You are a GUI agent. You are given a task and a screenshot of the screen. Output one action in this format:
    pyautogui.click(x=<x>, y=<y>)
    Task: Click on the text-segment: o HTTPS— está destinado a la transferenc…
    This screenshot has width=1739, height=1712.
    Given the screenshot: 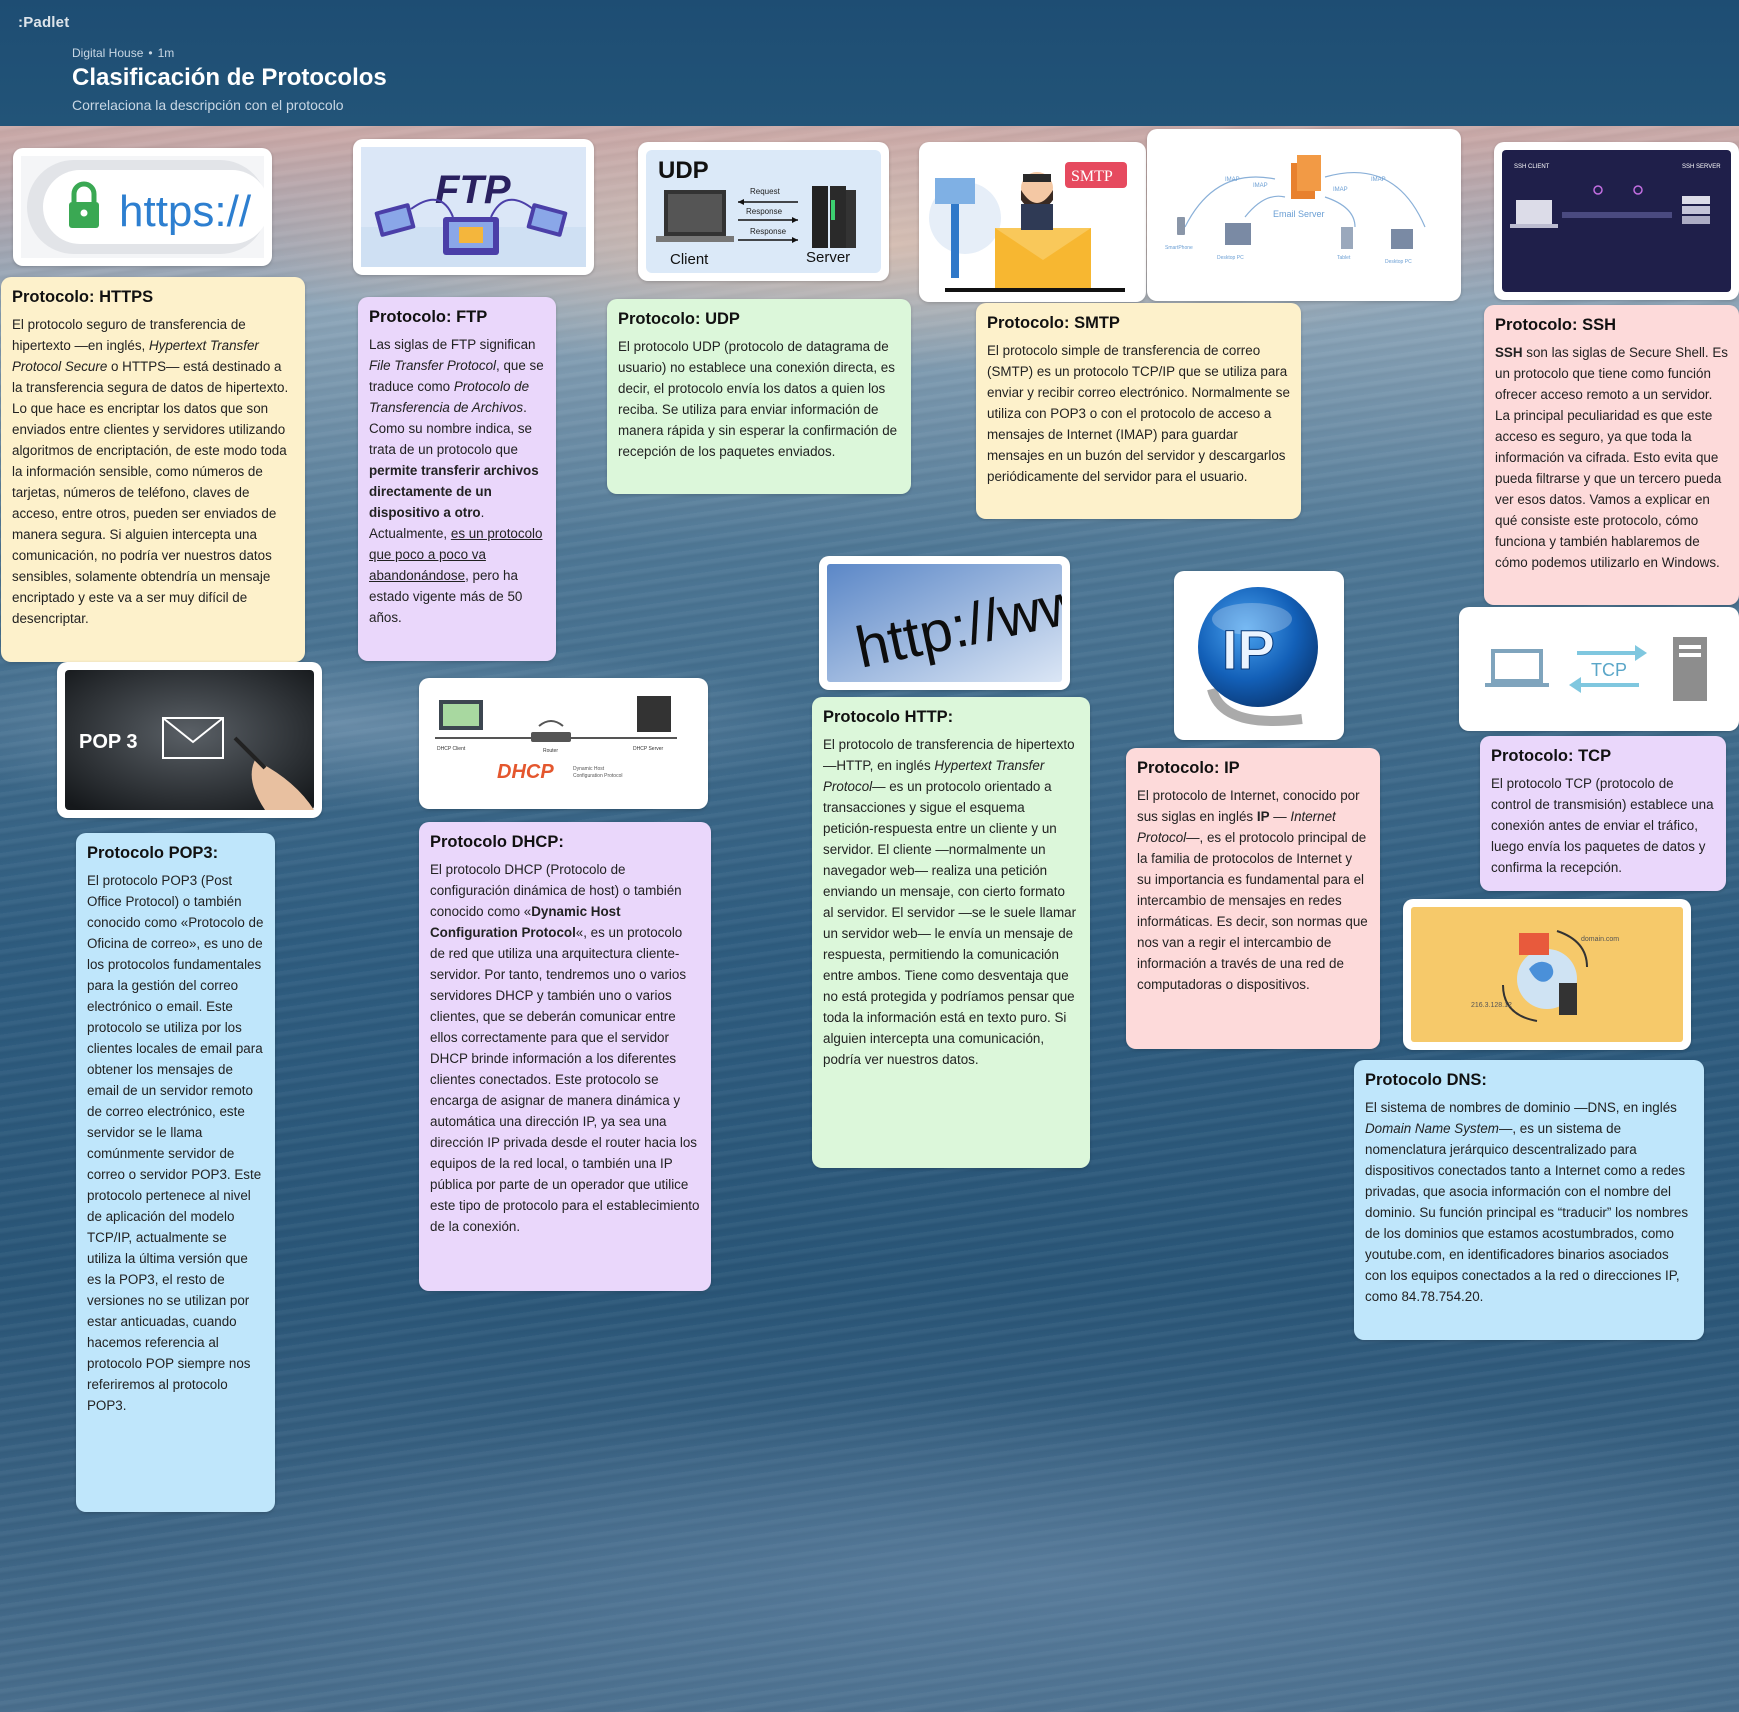 What is the action you would take?
    pyautogui.click(x=150, y=492)
    